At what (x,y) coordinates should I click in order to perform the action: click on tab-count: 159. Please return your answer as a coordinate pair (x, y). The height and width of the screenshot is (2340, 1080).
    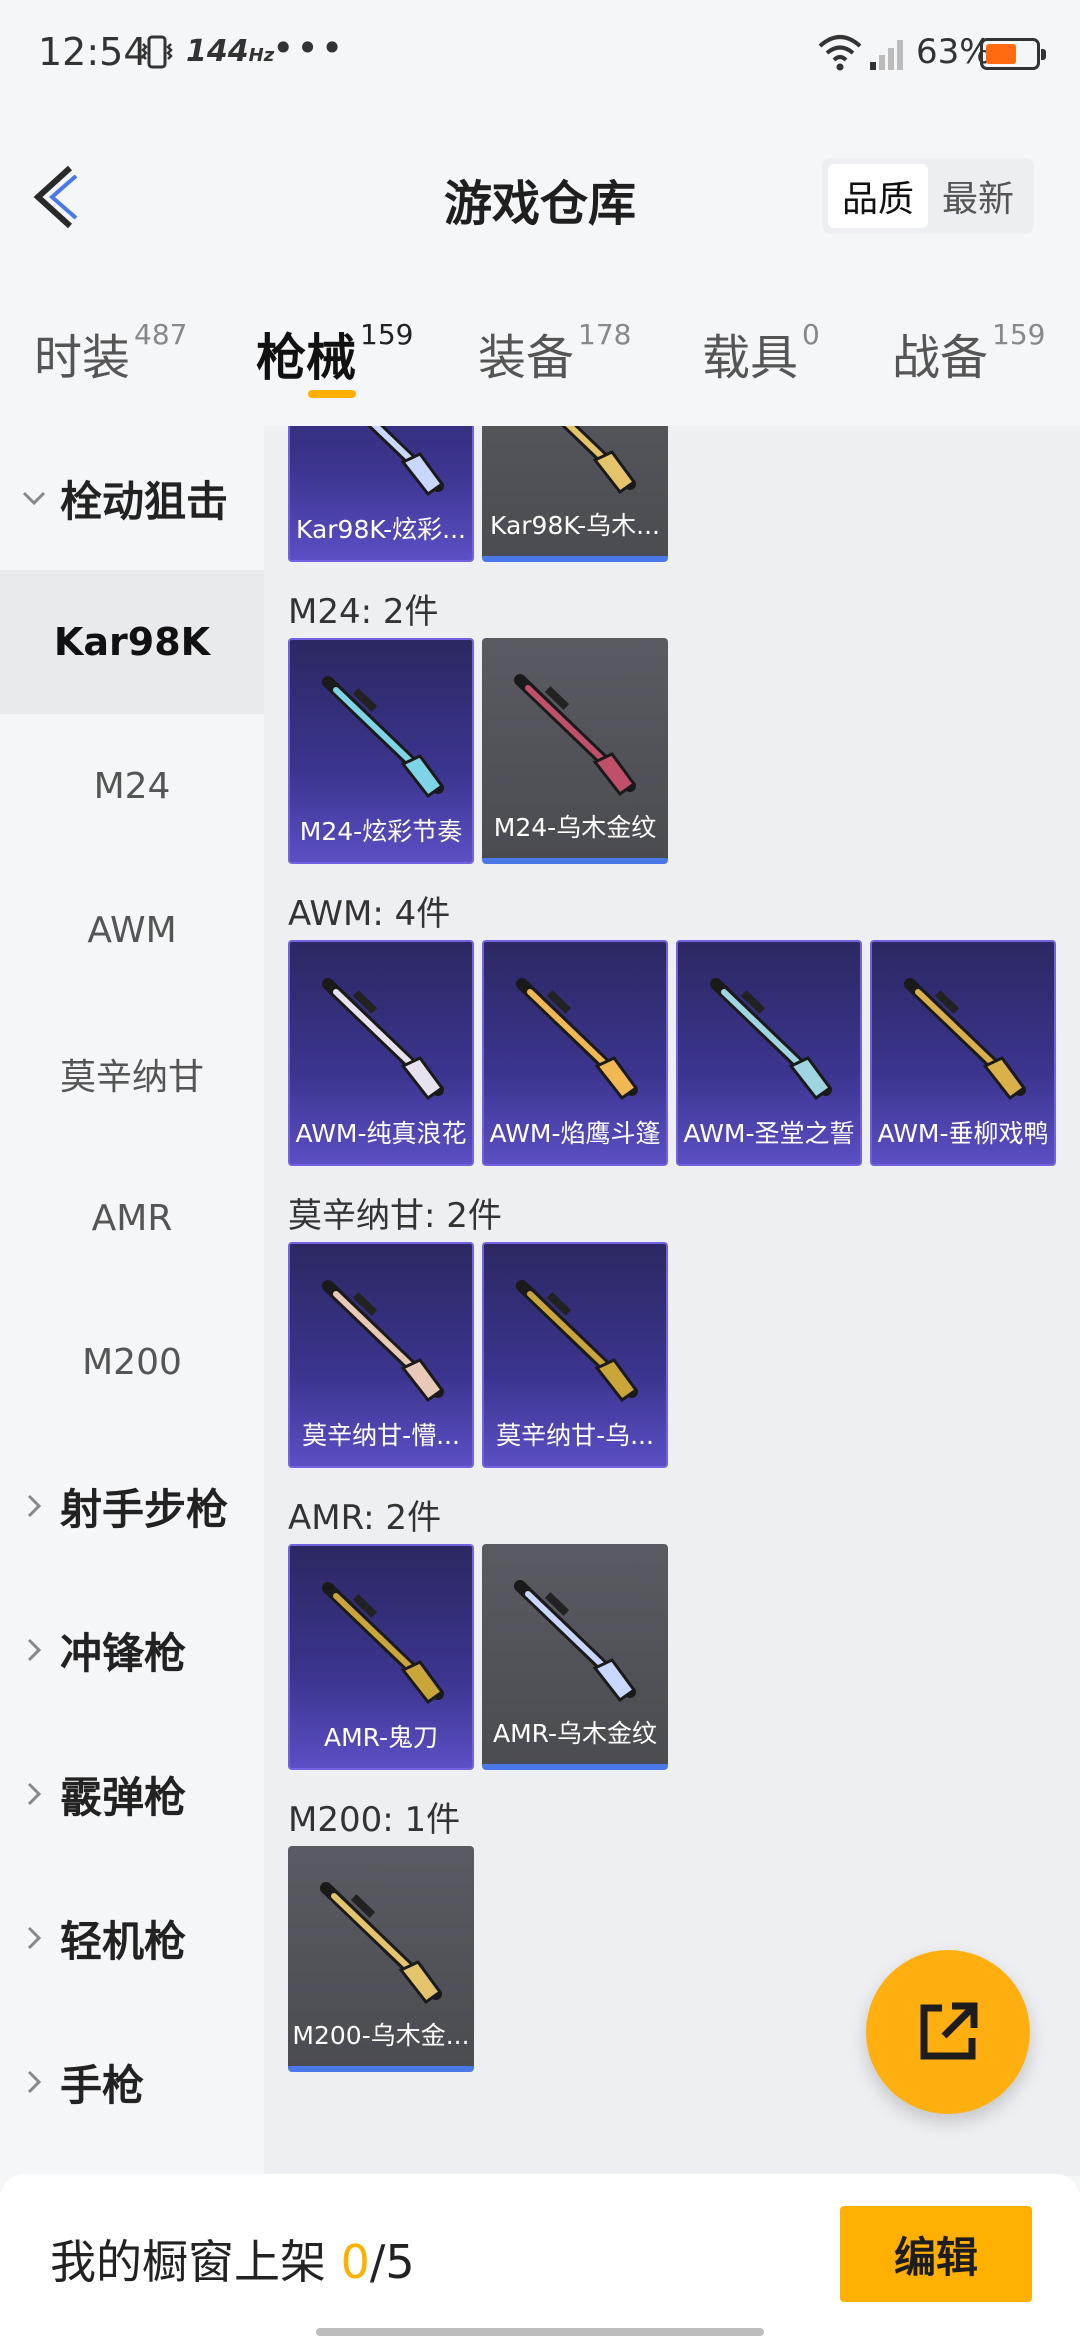
    Looking at the image, I should click on (387, 334).